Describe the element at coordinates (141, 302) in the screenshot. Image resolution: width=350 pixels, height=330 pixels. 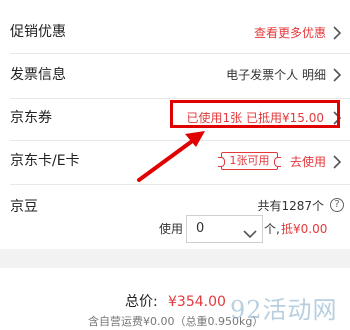
I see `total-label: 总价:` at that location.